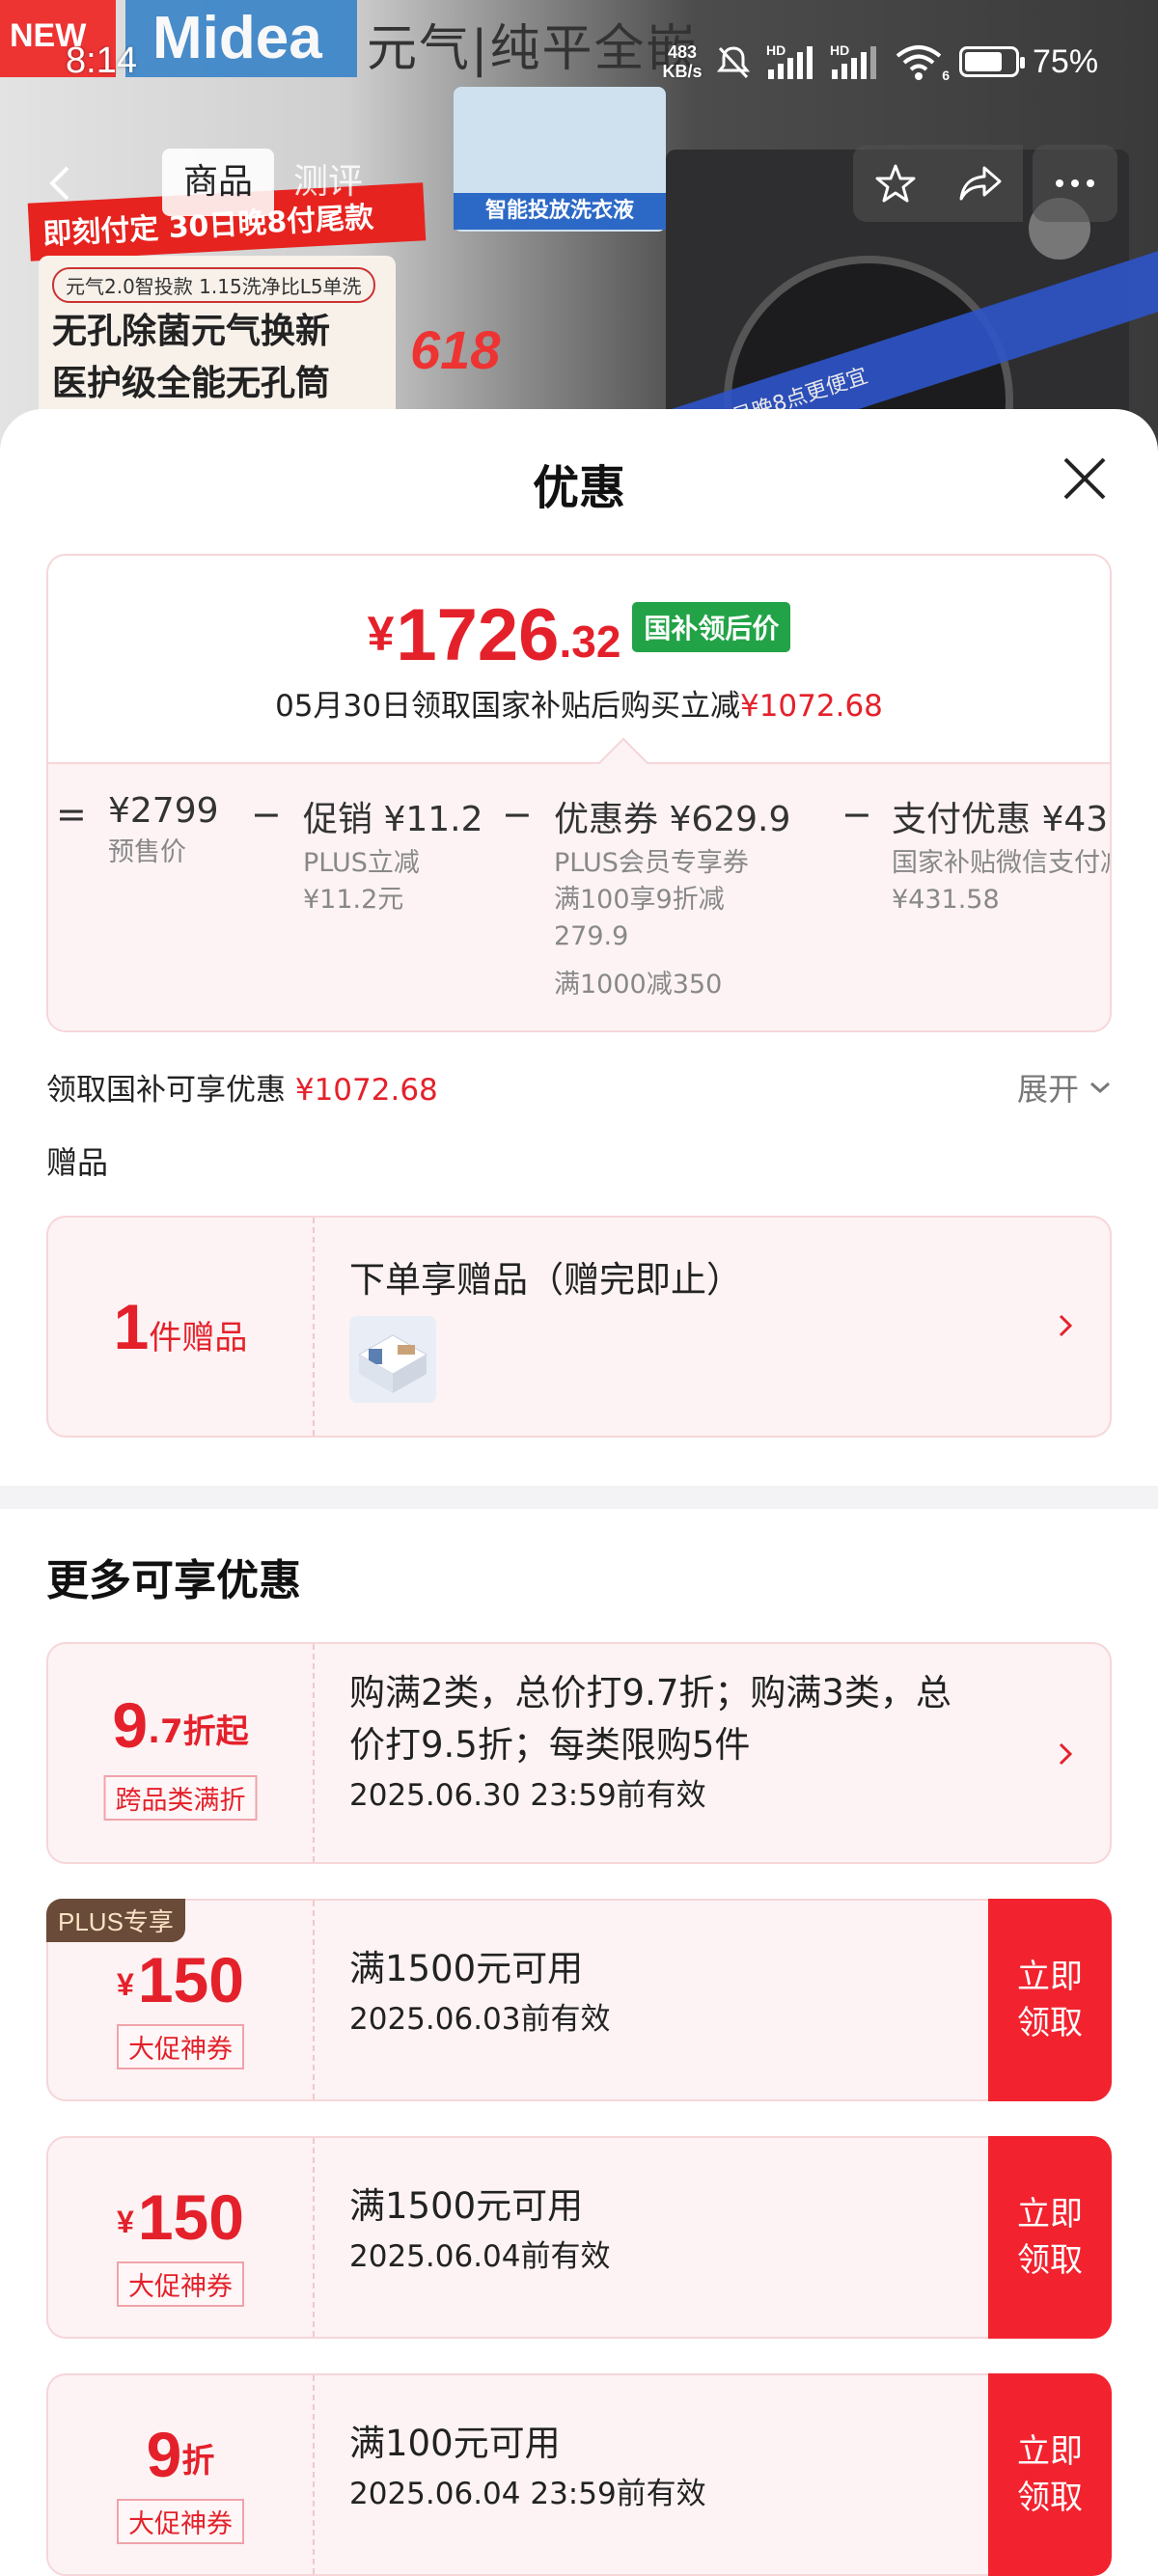  I want to click on breakdown-label: 促销 ¥11.2, so click(393, 819).